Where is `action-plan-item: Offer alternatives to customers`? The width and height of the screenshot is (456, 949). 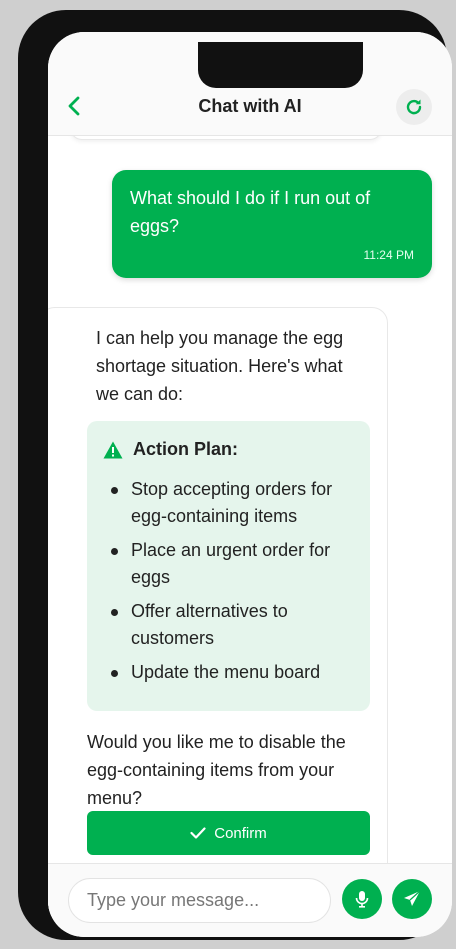 action-plan-item: Offer alternatives to customers is located at coordinates (236, 625).